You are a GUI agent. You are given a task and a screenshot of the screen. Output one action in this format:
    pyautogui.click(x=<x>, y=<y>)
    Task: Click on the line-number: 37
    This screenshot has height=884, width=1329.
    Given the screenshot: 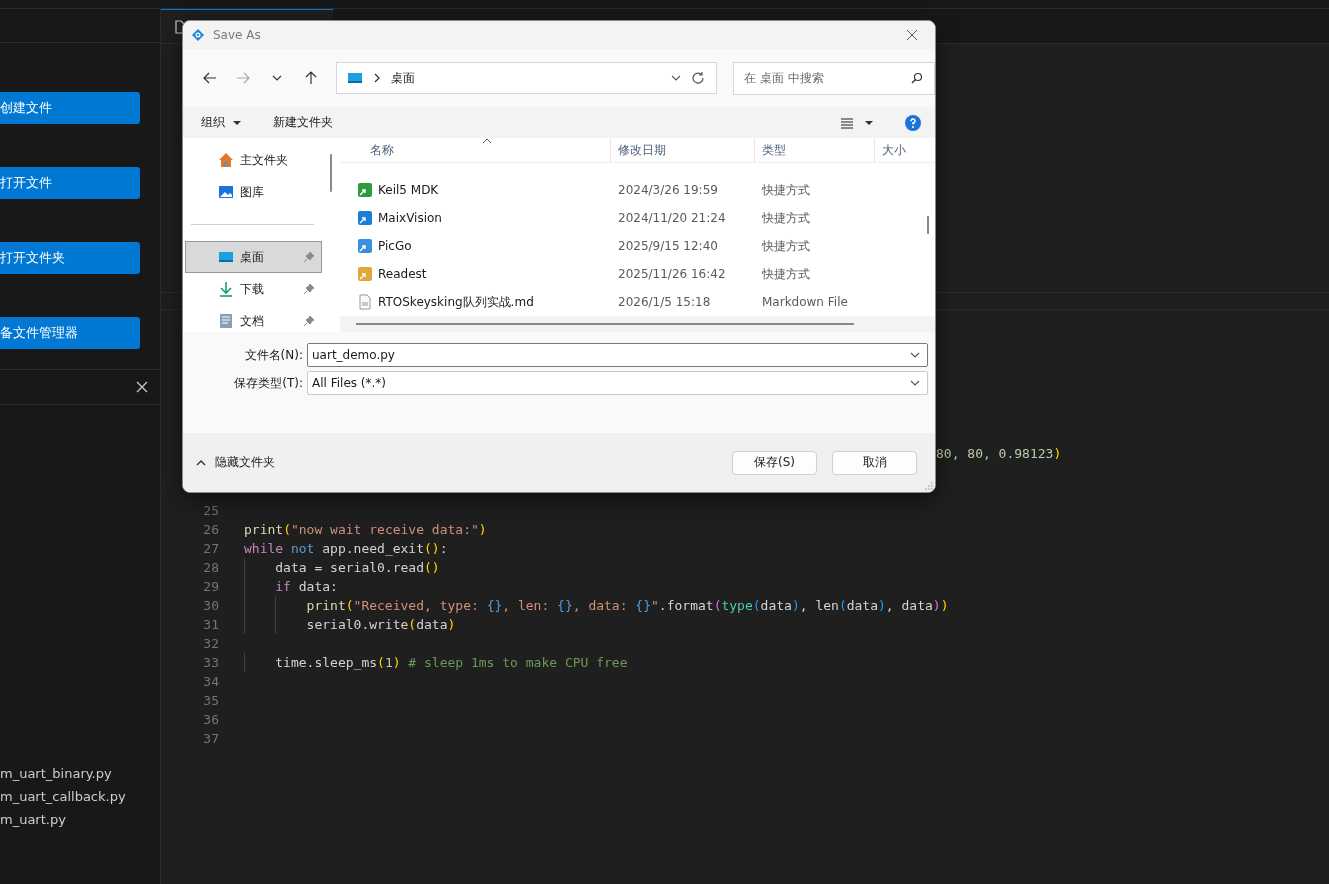 What is the action you would take?
    pyautogui.click(x=211, y=739)
    